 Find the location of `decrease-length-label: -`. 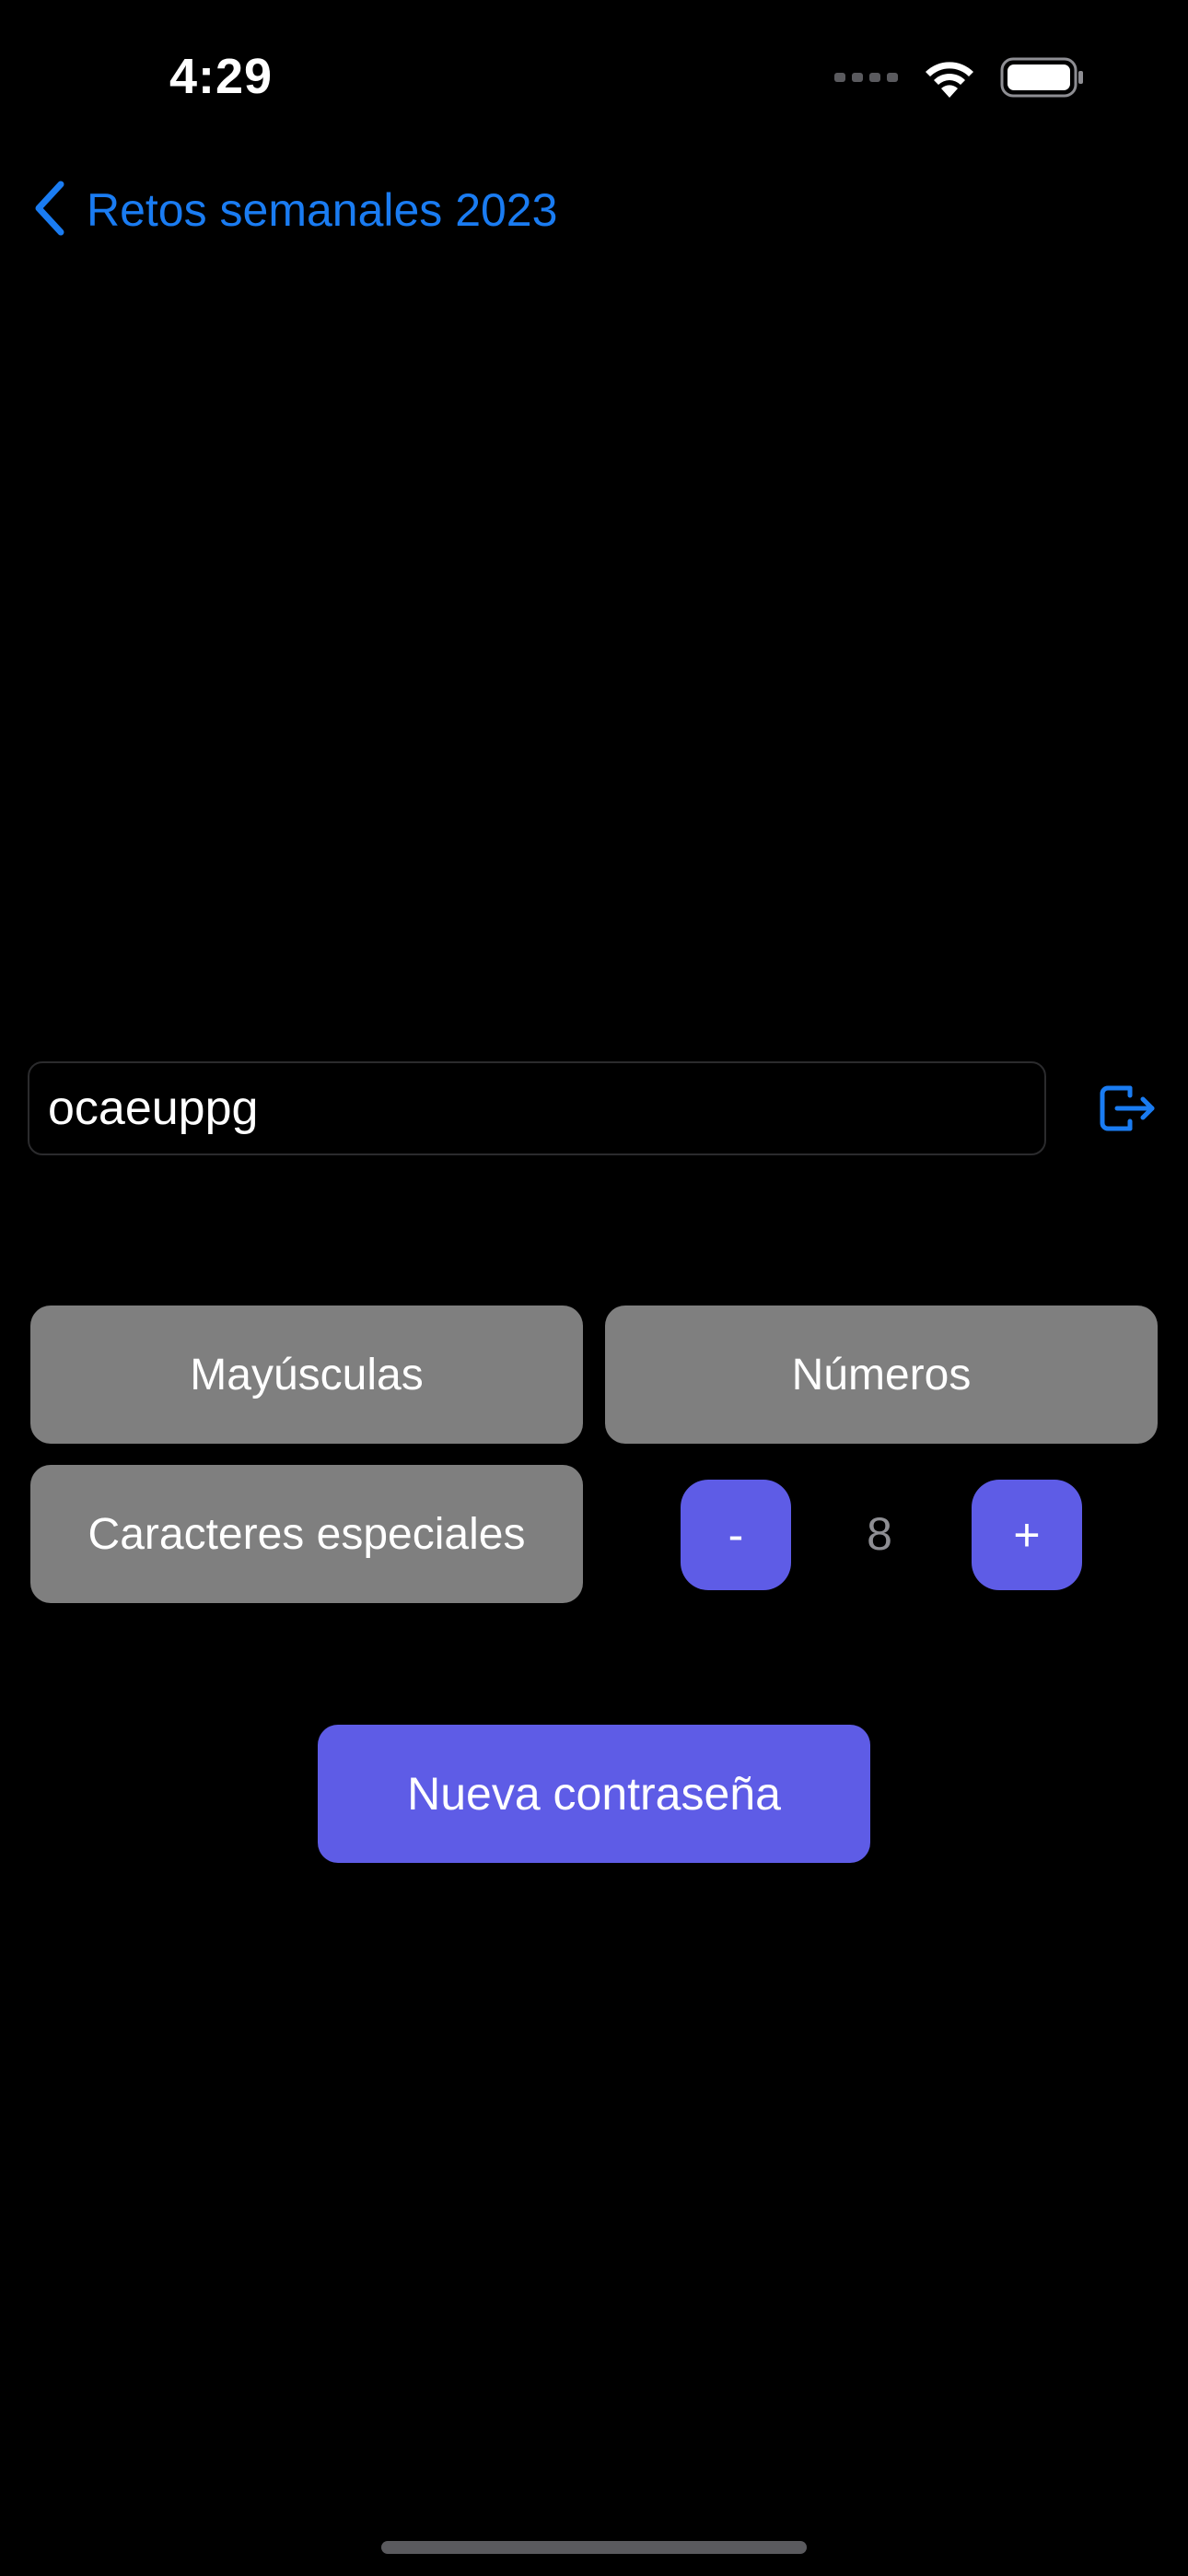

decrease-length-label: - is located at coordinates (736, 1535).